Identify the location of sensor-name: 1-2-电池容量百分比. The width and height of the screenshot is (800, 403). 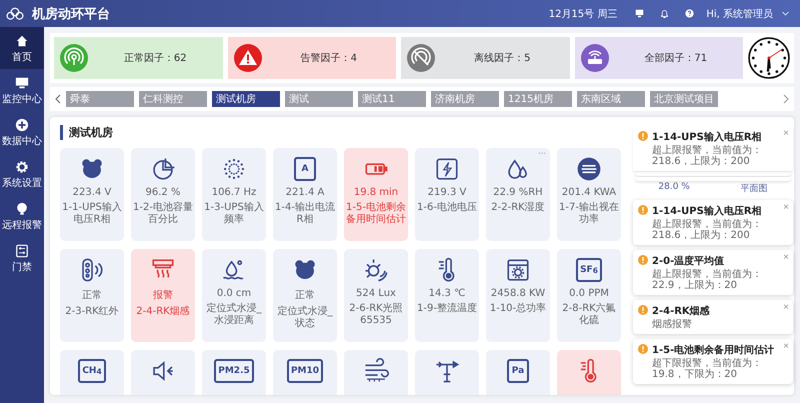
(163, 213).